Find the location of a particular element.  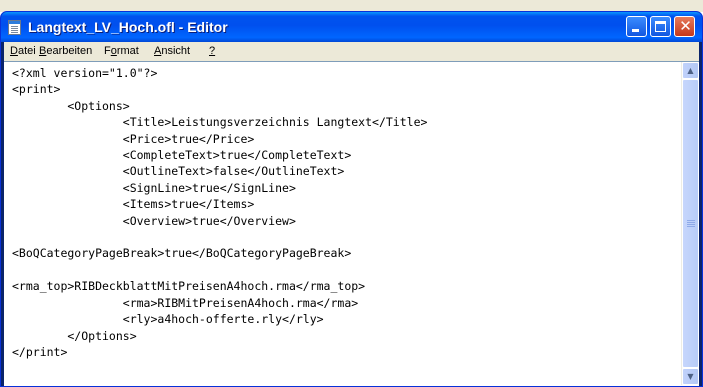

editor-line: <SignLine>true</SignLine> is located at coordinates (154, 187).